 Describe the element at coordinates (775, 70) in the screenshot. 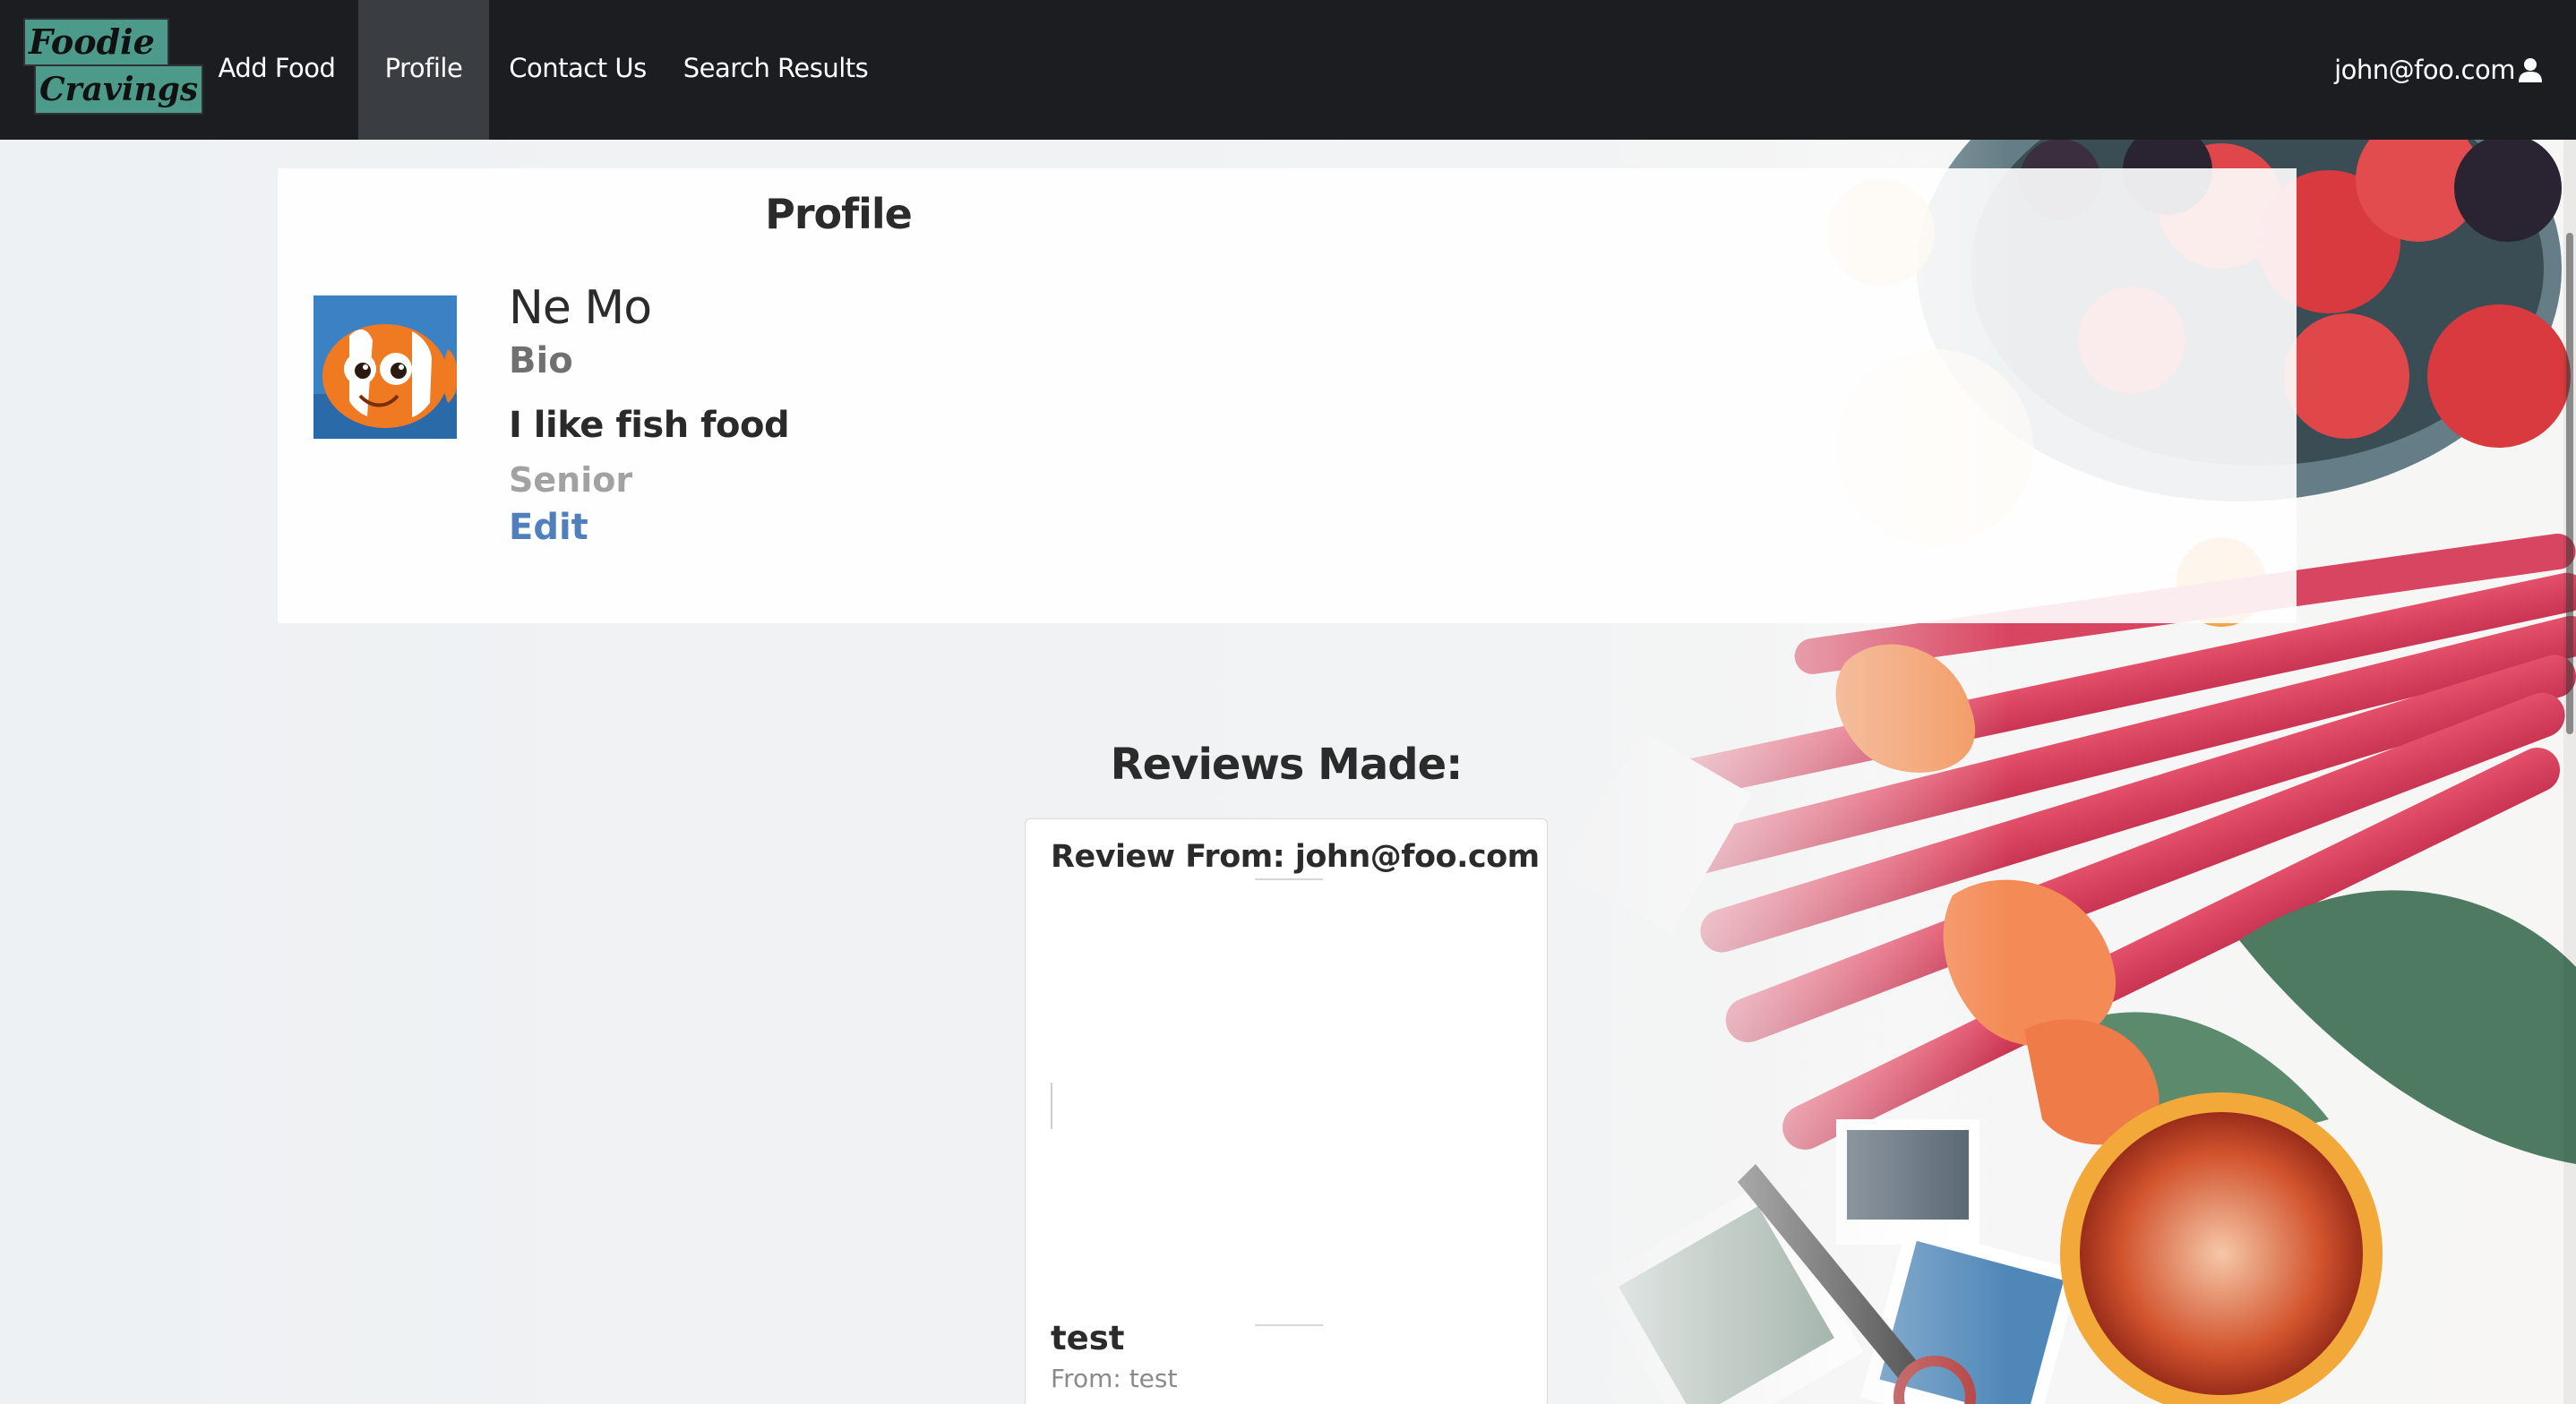

I see `nav-search-results: Search Results` at that location.